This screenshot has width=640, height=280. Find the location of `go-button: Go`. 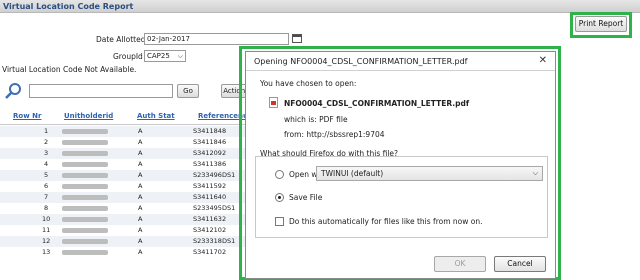

go-button: Go is located at coordinates (188, 91).